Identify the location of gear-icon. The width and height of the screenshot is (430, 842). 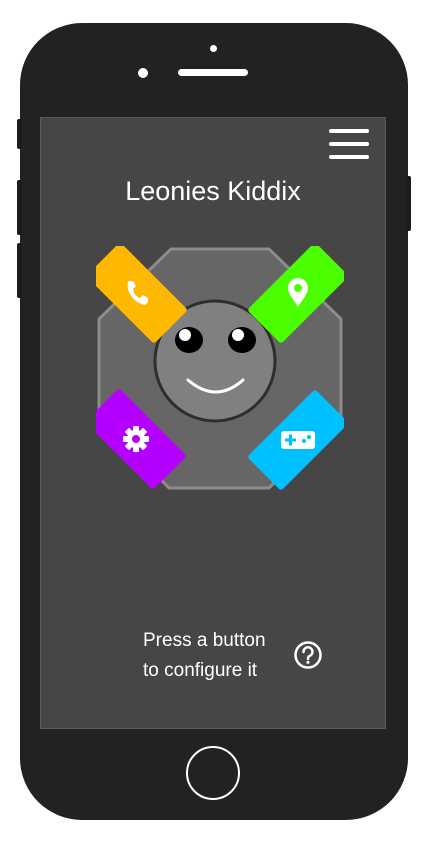
(136, 439).